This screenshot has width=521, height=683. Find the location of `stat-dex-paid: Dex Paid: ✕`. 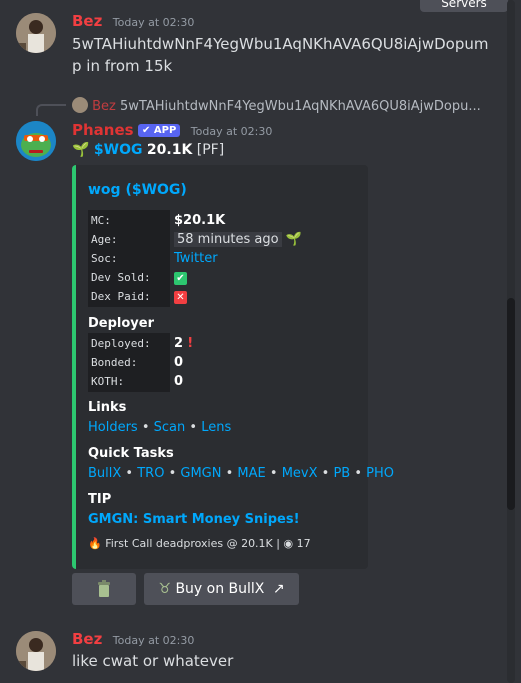

stat-dex-paid: Dex Paid: ✕ is located at coordinates (223, 296).